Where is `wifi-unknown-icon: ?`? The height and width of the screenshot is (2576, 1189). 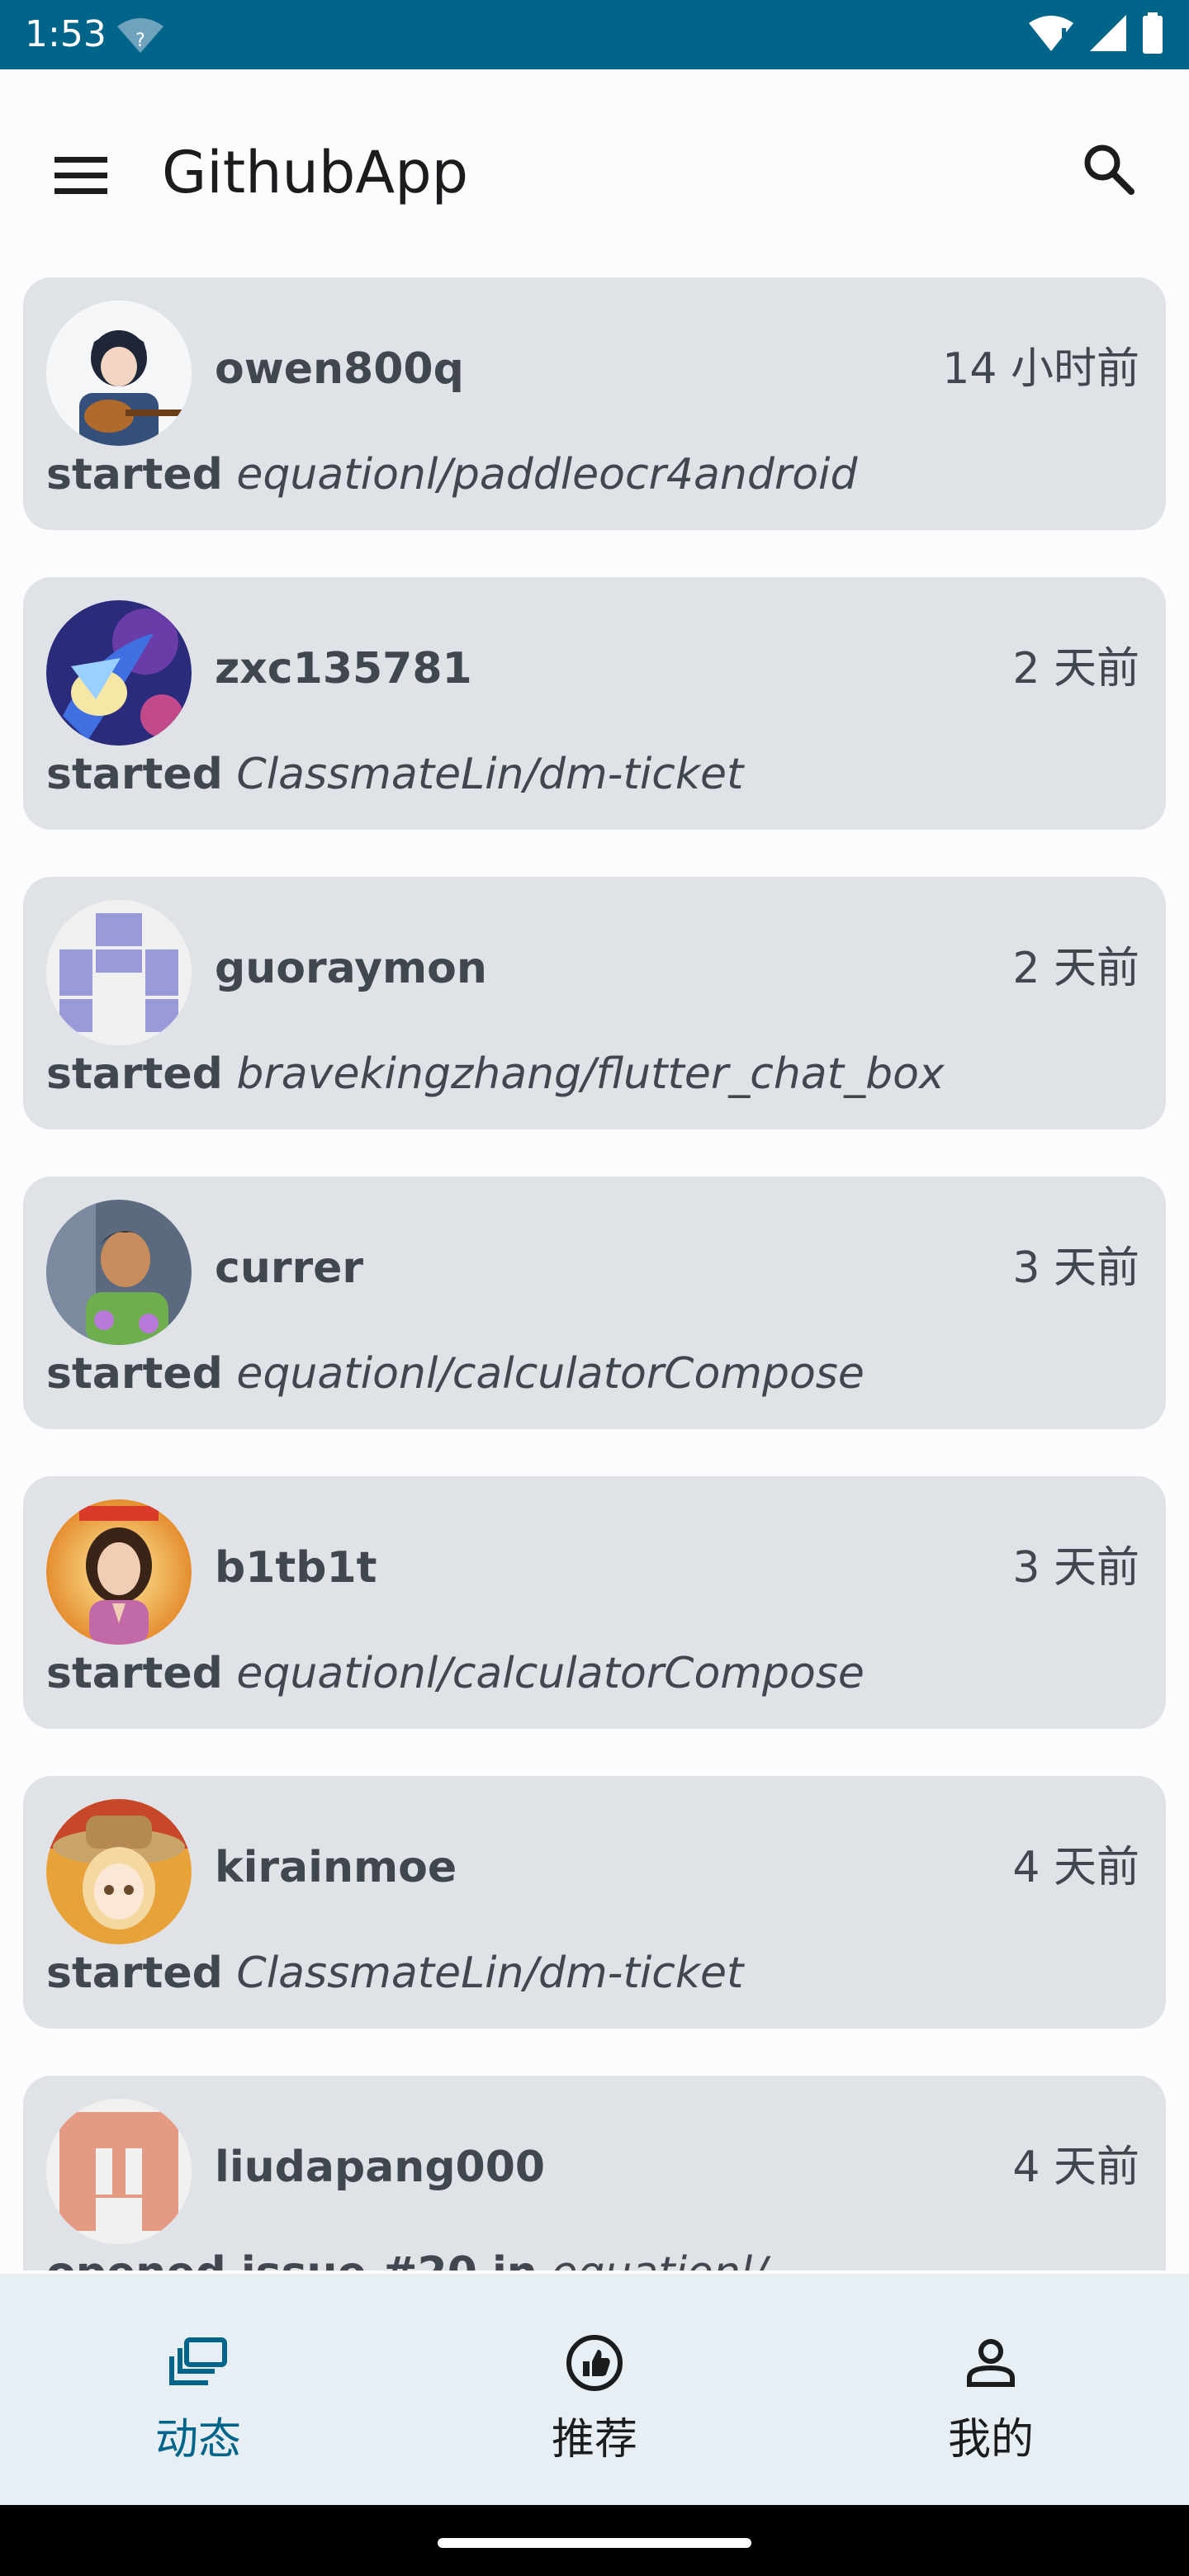
wifi-unknown-icon: ? is located at coordinates (140, 35).